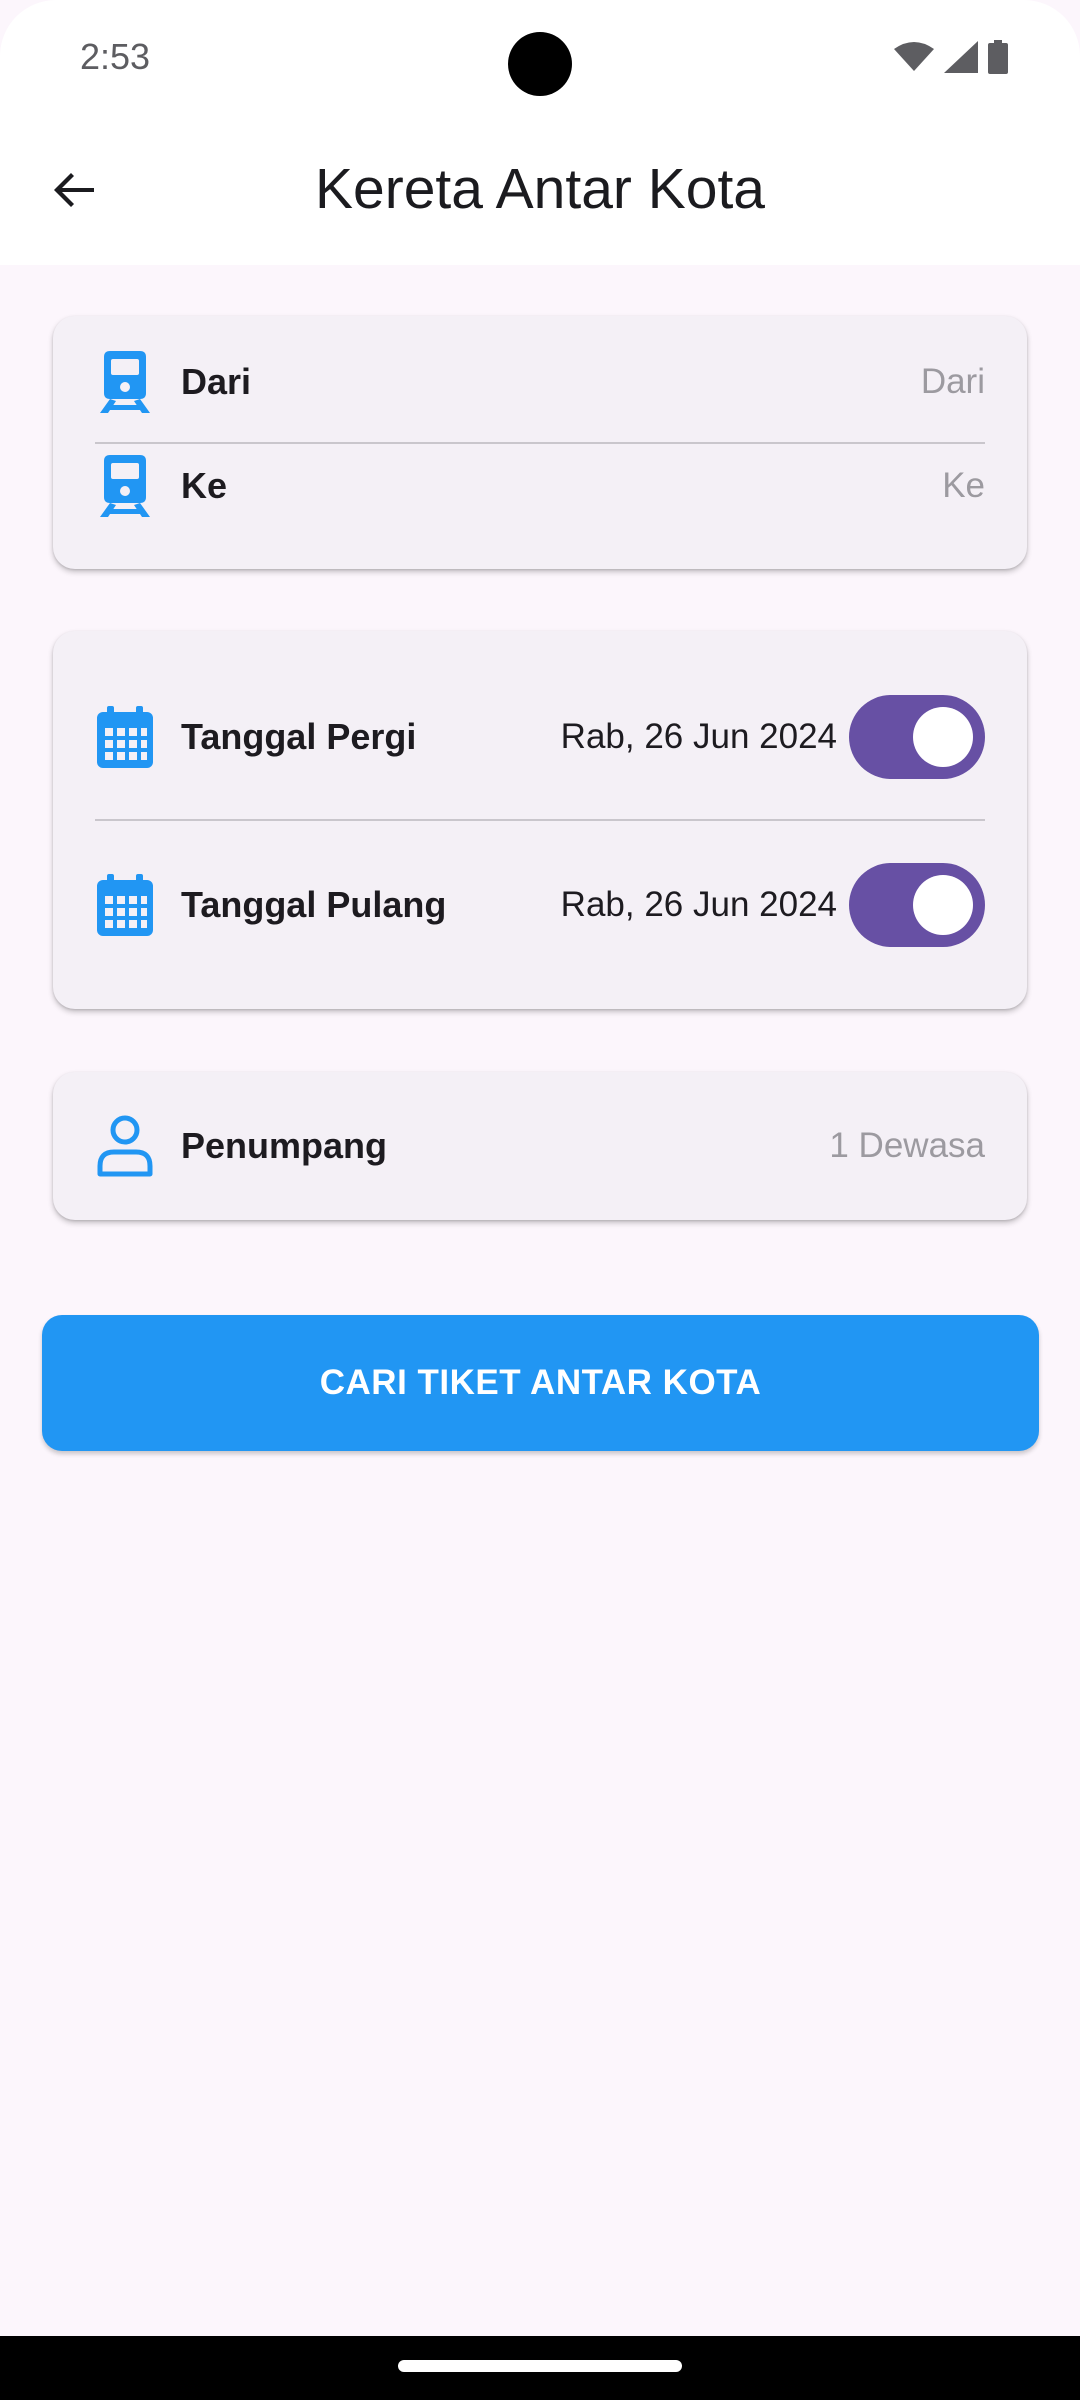  What do you see at coordinates (540, 189) in the screenshot?
I see `page-title: Kereta Antar Kota` at bounding box center [540, 189].